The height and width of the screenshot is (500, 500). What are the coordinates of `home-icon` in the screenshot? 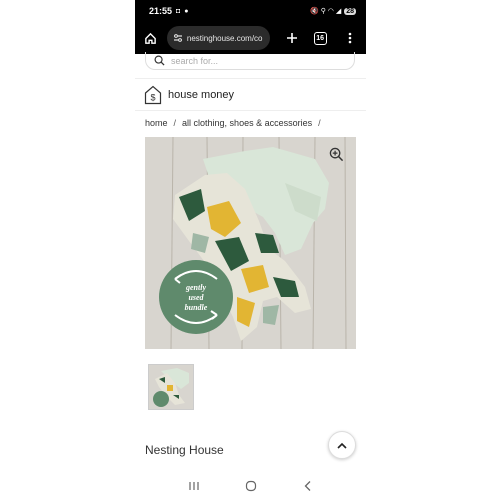 It's located at (151, 38).